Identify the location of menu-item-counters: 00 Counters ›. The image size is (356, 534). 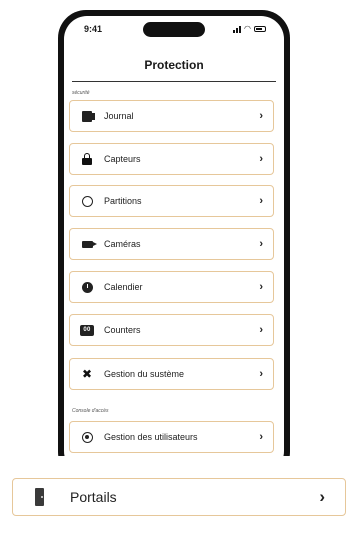
(171, 330).